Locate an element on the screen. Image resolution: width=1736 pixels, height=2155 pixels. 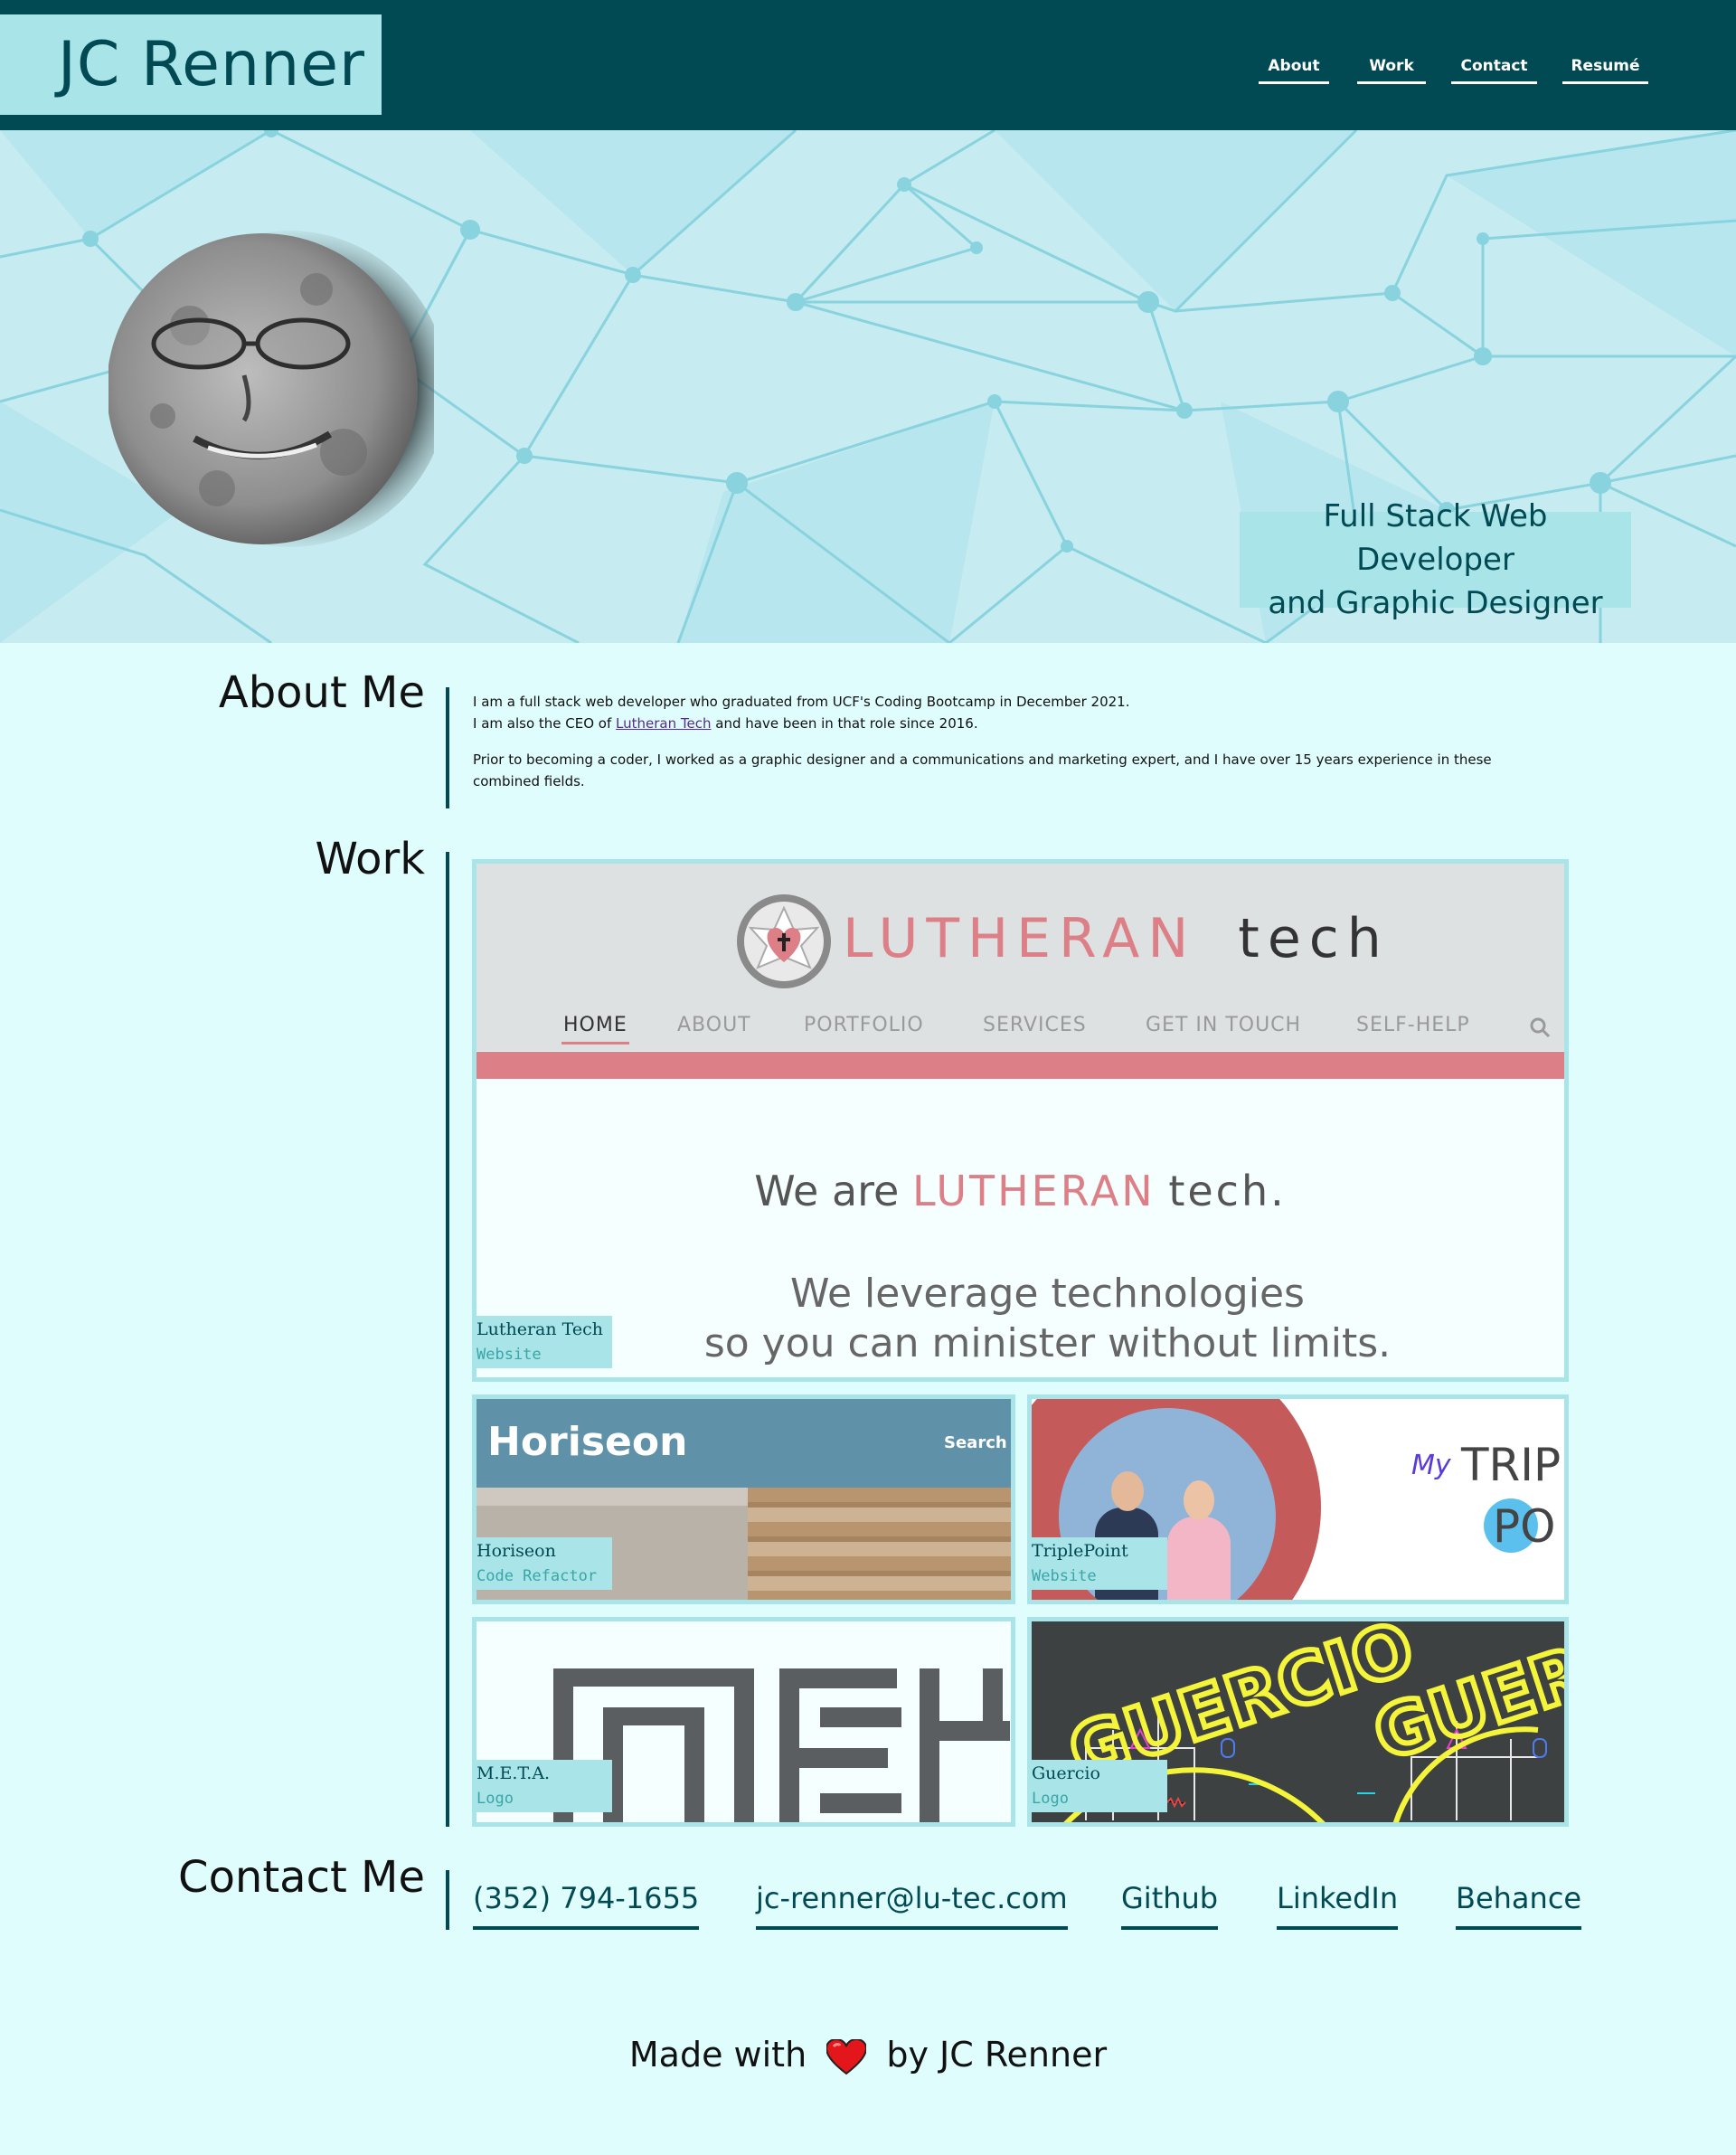
triplepoint-trip: TRIP is located at coordinates (1511, 1465).